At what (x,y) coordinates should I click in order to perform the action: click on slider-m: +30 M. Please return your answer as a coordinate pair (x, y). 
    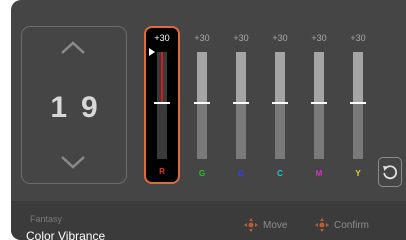
    Looking at the image, I should click on (319, 105).